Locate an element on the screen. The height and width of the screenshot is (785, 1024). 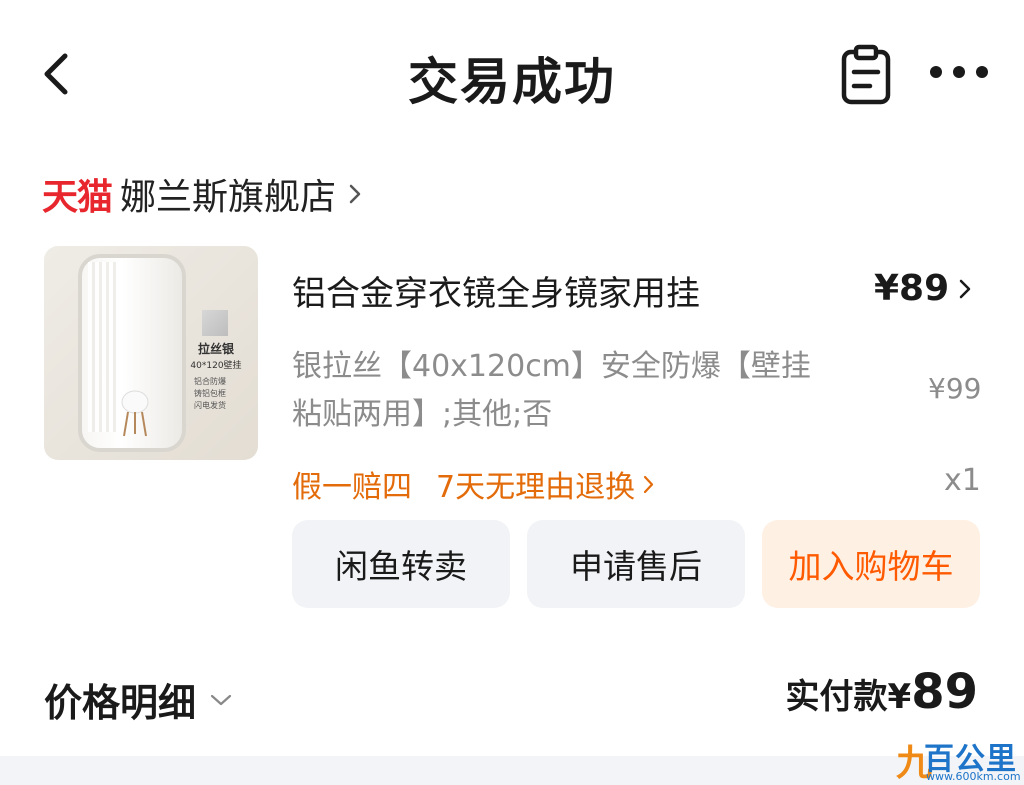
resell-button: 闲鱼转卖 is located at coordinates (401, 564).